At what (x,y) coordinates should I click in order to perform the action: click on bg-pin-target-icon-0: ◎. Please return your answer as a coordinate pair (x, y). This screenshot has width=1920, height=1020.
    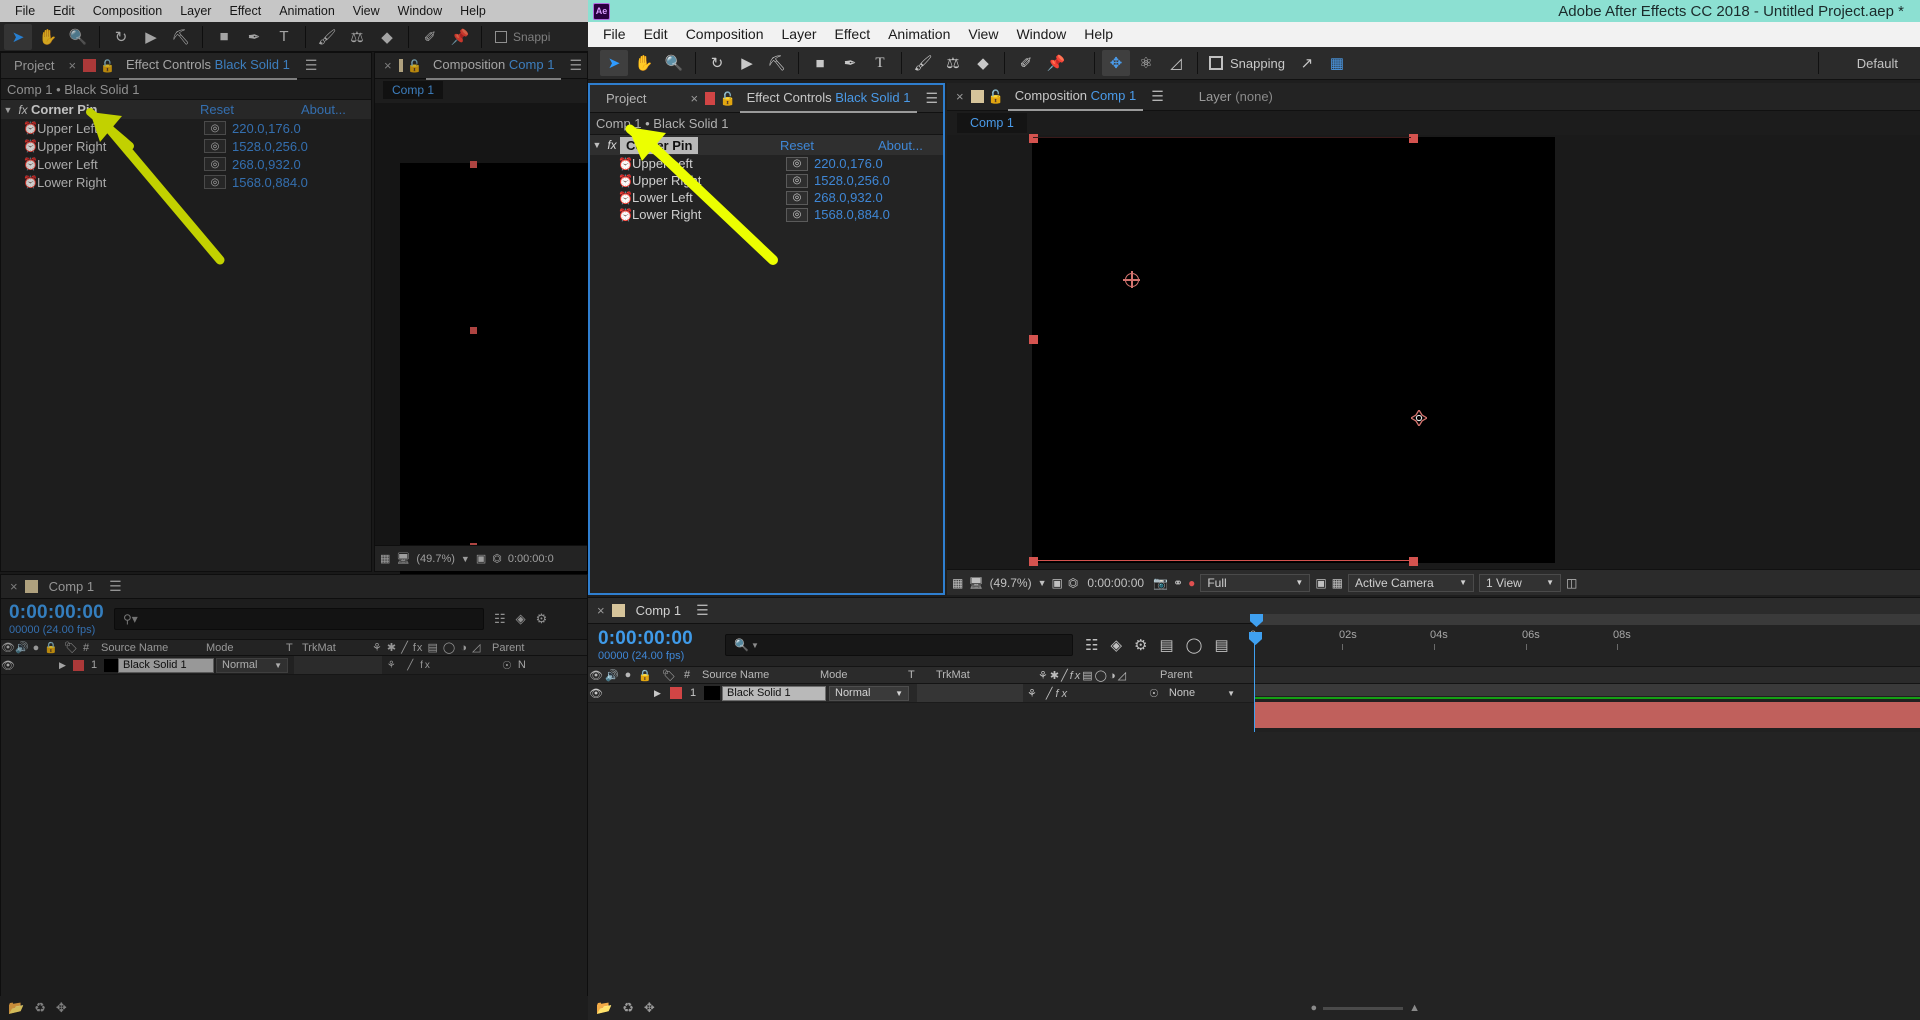
    Looking at the image, I should click on (215, 128).